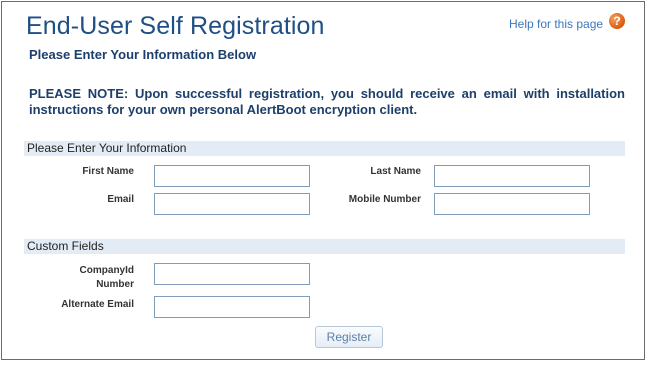 The image size is (647, 373). What do you see at coordinates (175, 26) in the screenshot?
I see `page-title: End-User Self Registration` at bounding box center [175, 26].